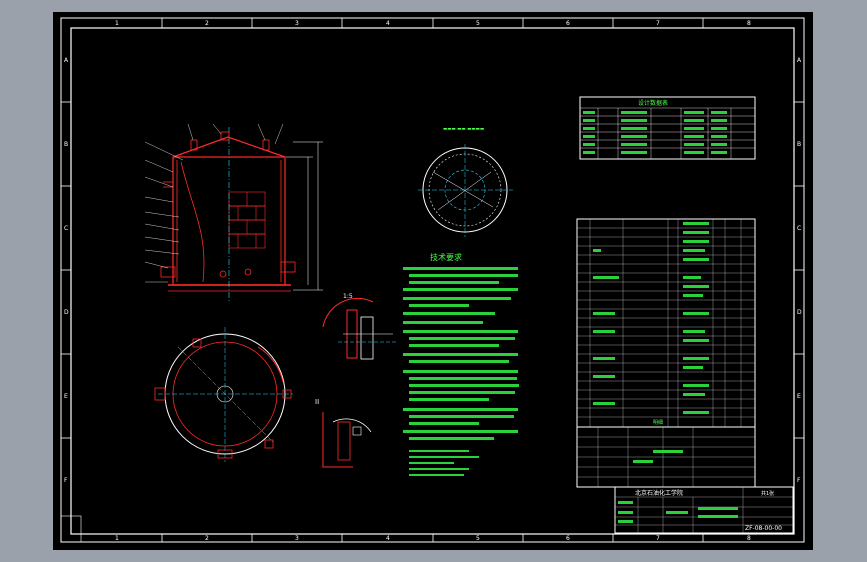  Describe the element at coordinates (461, 371) in the screenshot. I see `tech-text-lines` at that location.